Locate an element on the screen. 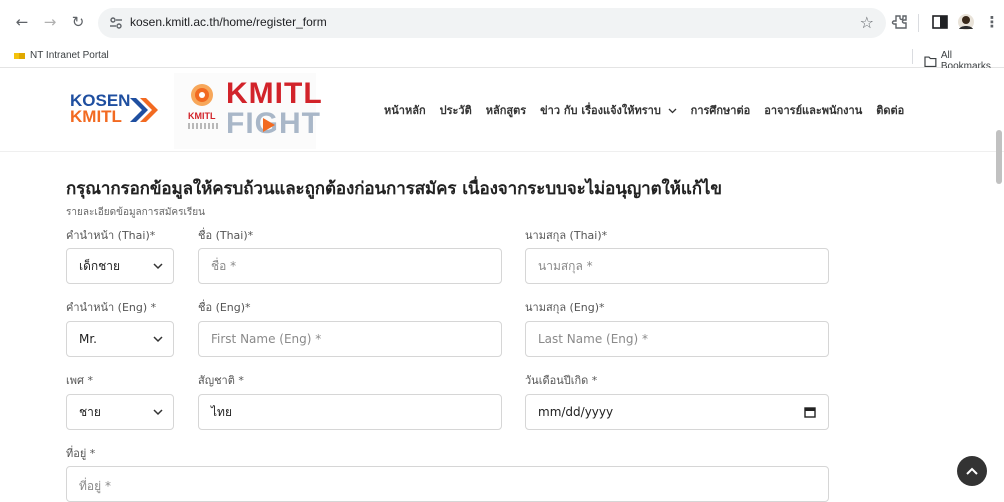  bookmark-item: NT Intranet Portal is located at coordinates (61, 55).